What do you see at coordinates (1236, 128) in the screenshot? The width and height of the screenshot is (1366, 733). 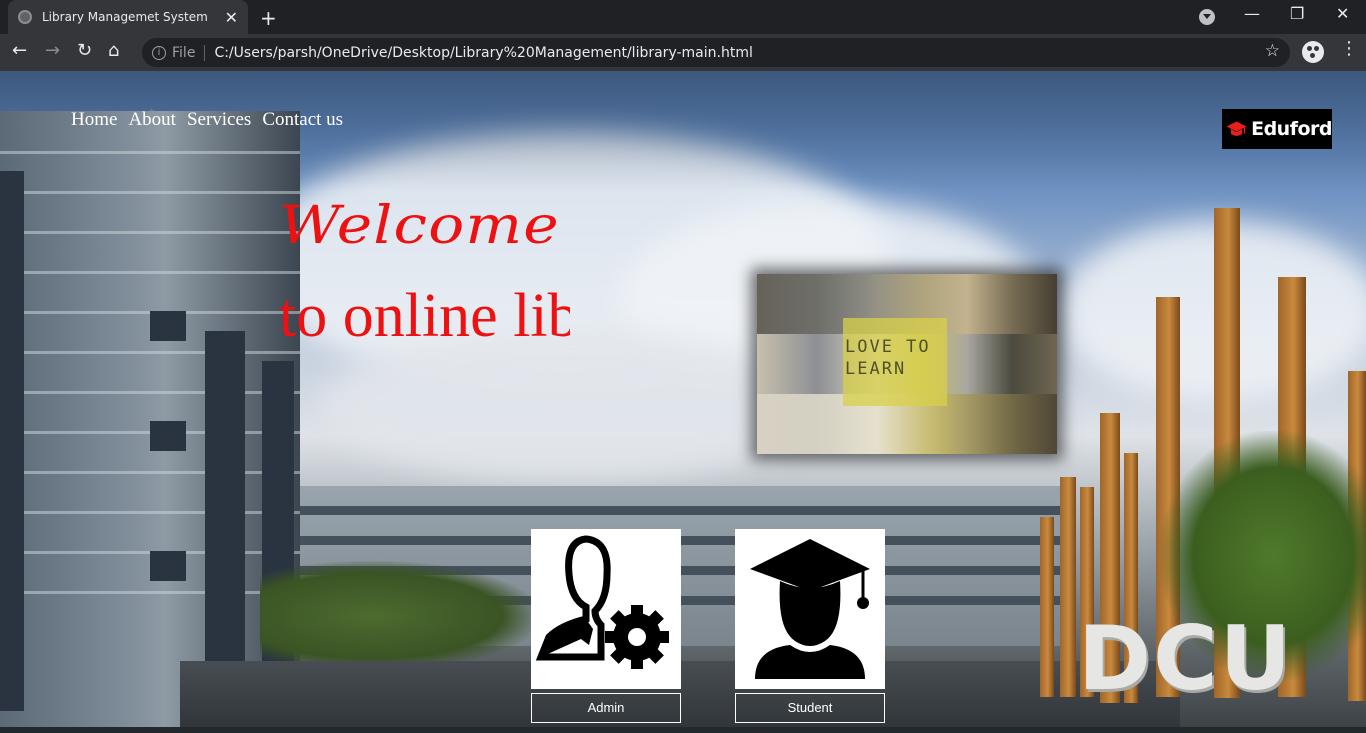 I see `graduation-cap-icon` at bounding box center [1236, 128].